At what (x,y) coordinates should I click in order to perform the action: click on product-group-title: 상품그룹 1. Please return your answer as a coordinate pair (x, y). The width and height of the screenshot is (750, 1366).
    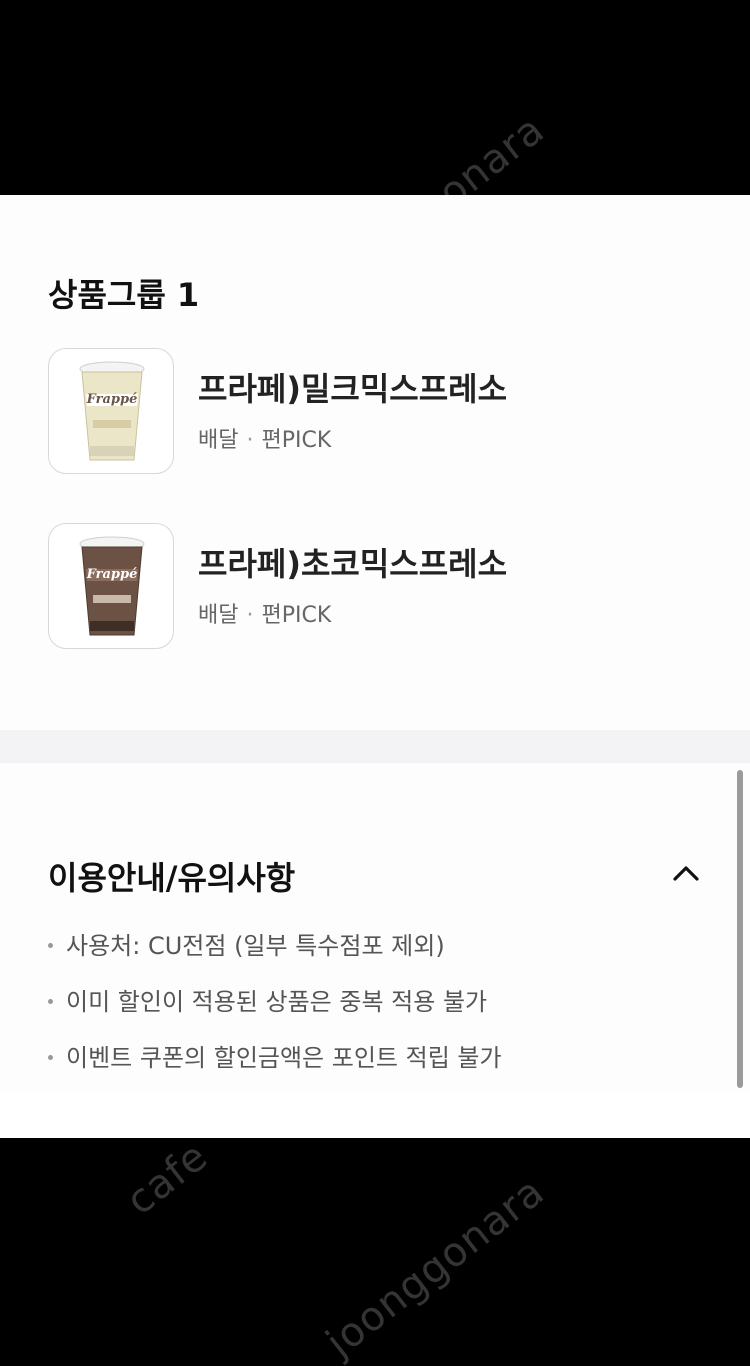
    Looking at the image, I should click on (124, 295).